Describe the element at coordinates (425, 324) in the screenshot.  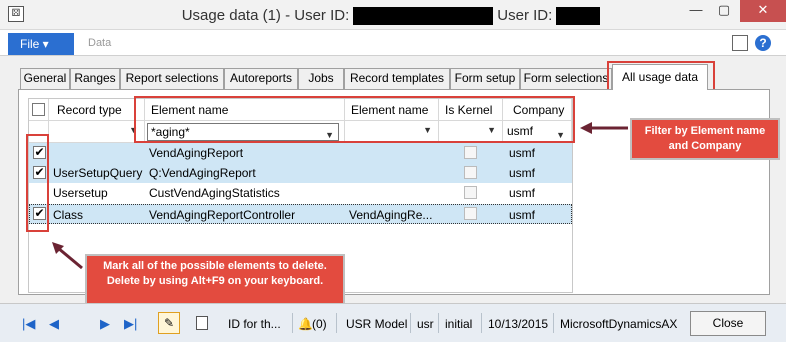
I see `status-layer: usr` at that location.